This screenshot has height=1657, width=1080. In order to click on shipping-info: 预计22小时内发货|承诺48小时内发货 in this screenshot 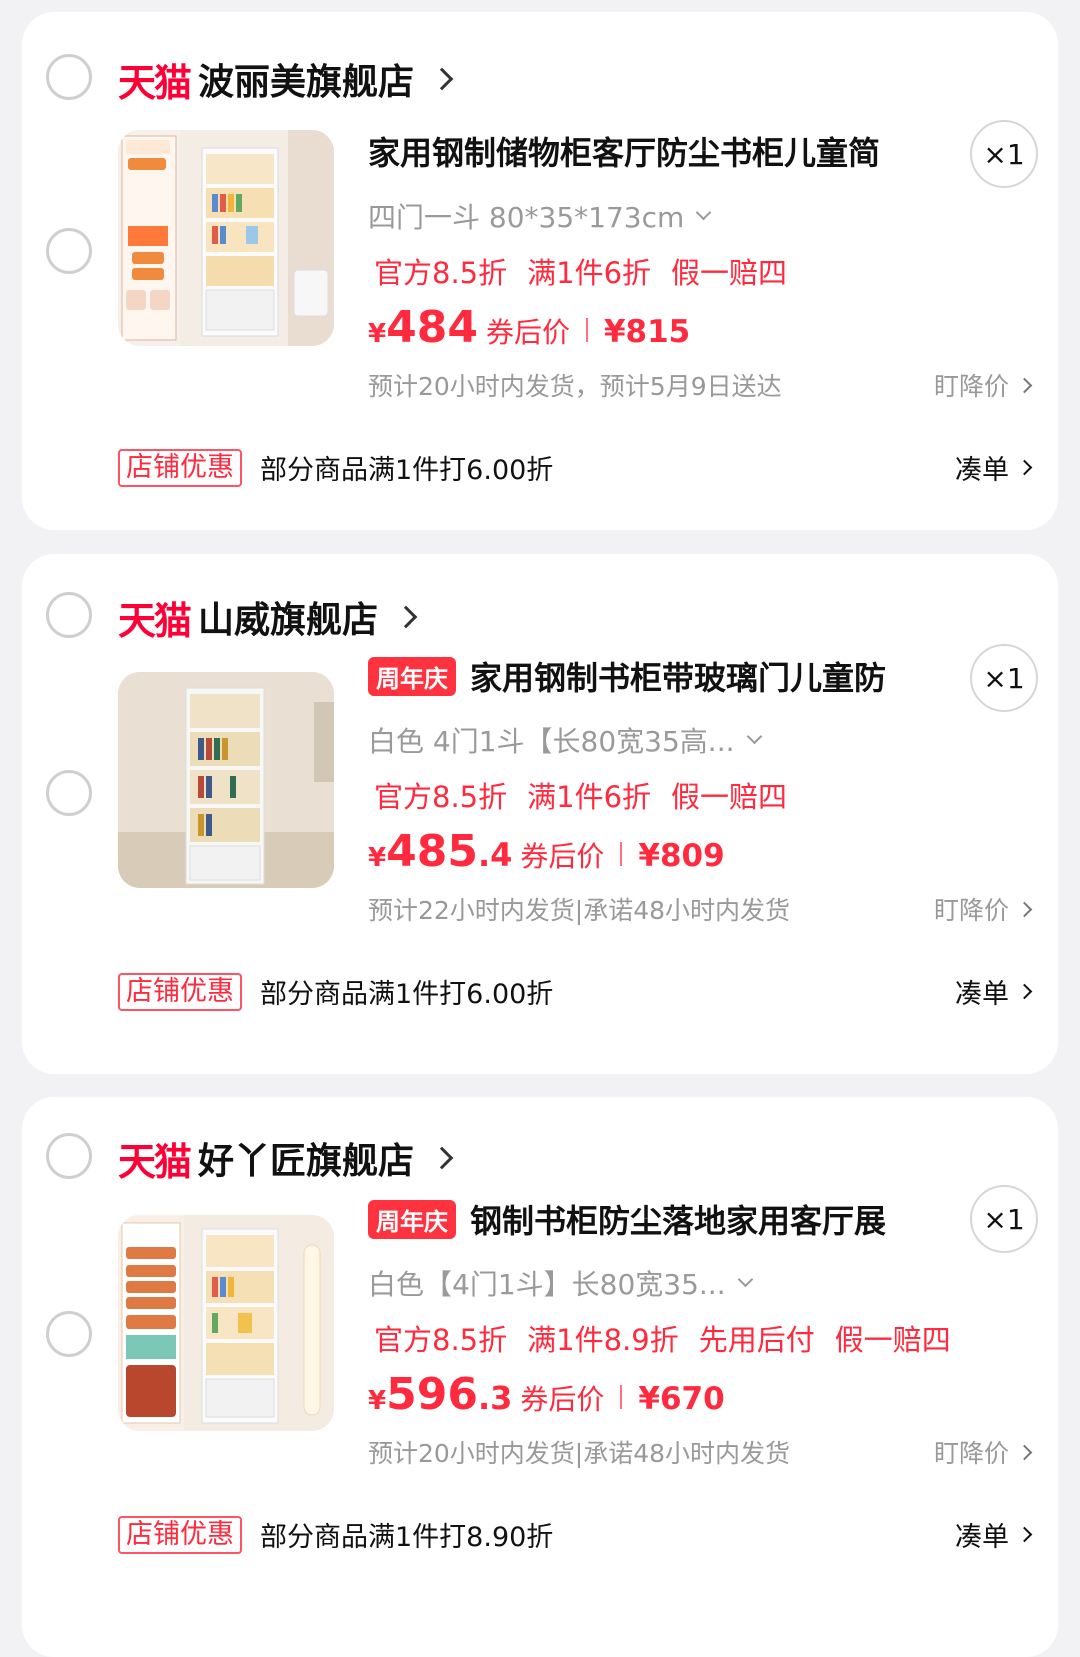, I will do `click(579, 910)`.